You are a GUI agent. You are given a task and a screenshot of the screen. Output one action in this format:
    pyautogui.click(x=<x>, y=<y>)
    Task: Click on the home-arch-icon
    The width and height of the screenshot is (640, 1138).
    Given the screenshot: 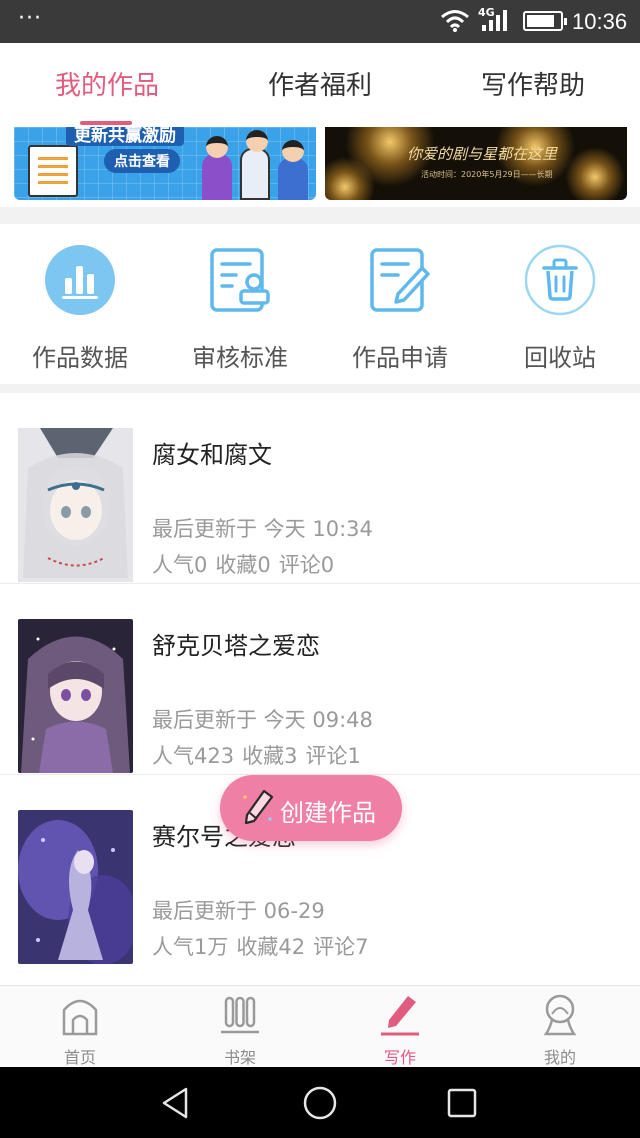 What is the action you would take?
    pyautogui.click(x=80, y=1014)
    